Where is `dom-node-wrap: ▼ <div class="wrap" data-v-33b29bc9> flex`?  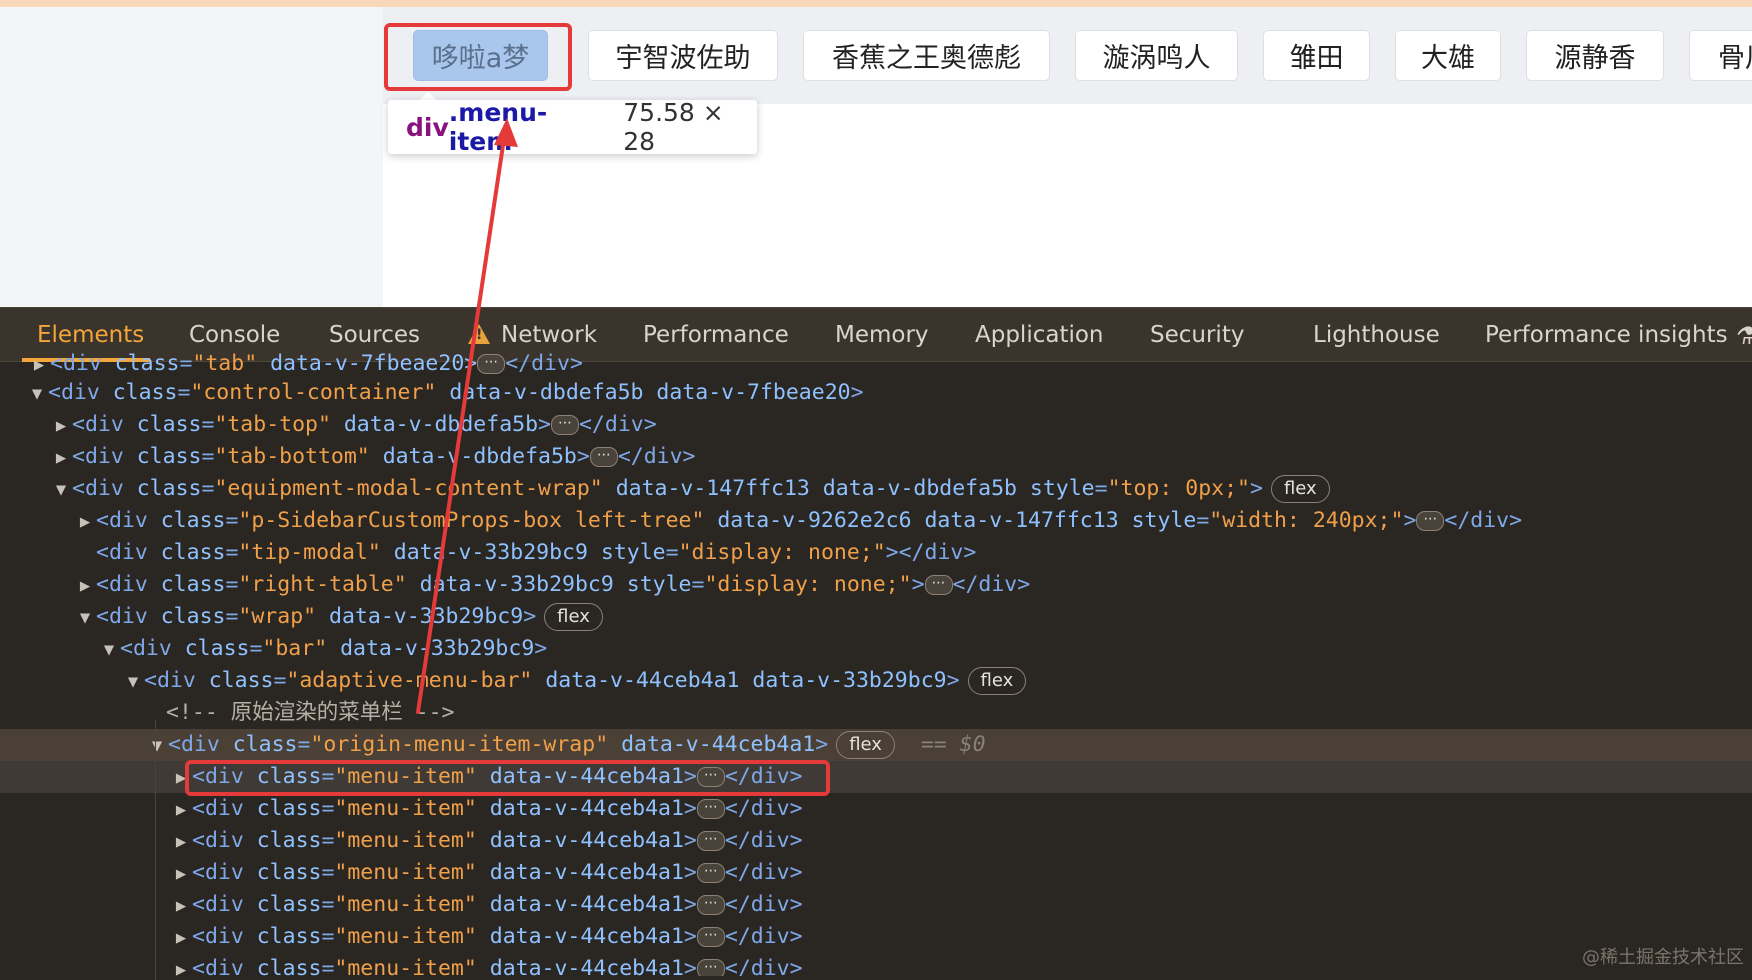 dom-node-wrap: ▼ <div class="wrap" data-v-33b29bc9> flex is located at coordinates (876, 617).